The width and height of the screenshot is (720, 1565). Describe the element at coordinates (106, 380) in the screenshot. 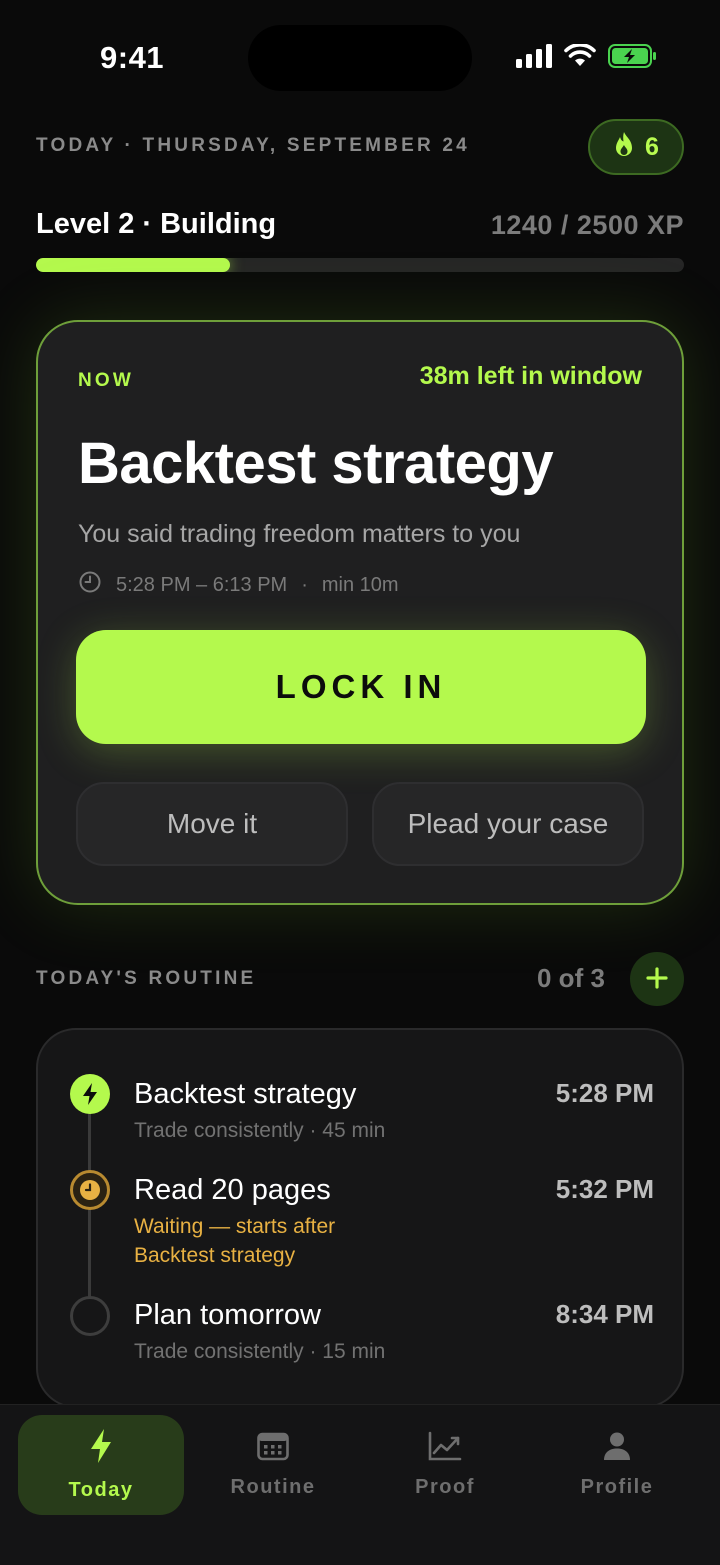

I see `now-label: NOW` at that location.